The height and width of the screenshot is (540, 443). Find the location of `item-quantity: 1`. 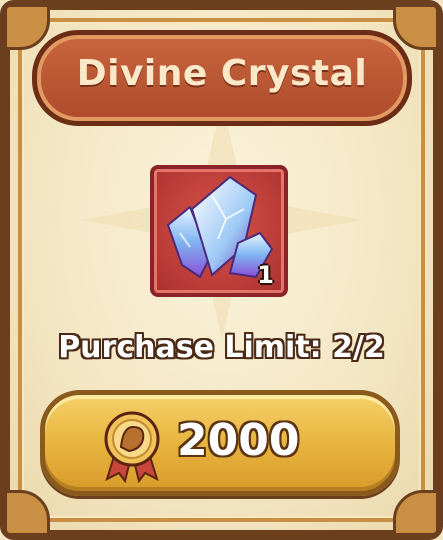

item-quantity: 1 is located at coordinates (265, 275).